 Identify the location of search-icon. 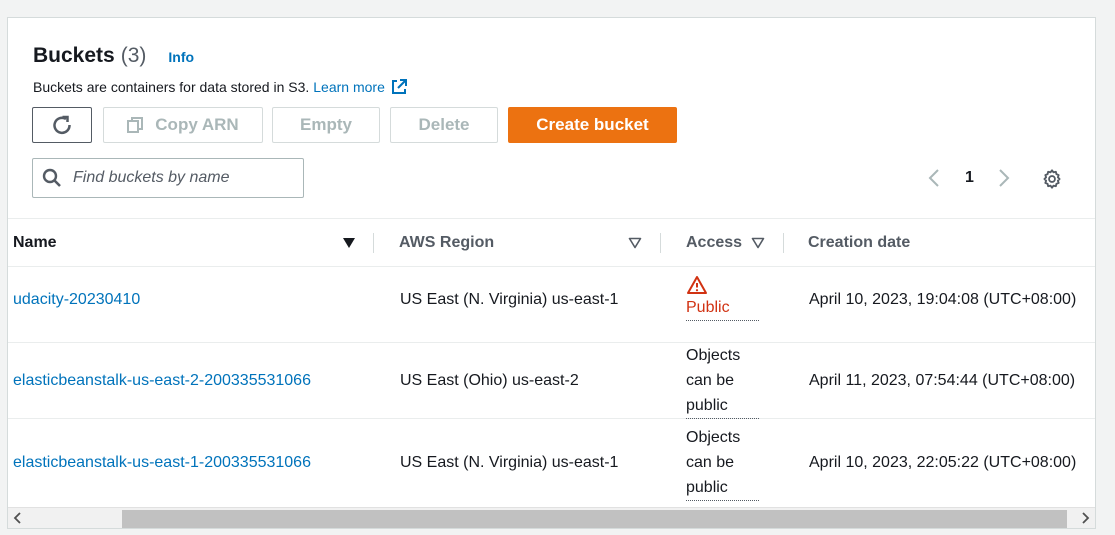
(51, 177).